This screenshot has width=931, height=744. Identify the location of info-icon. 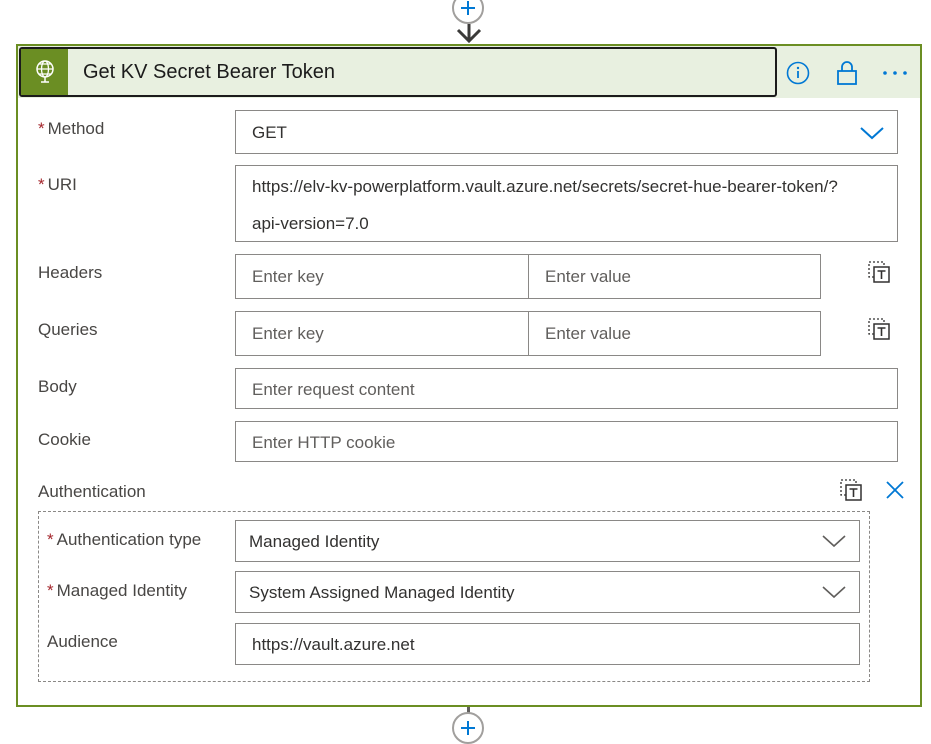
(798, 73).